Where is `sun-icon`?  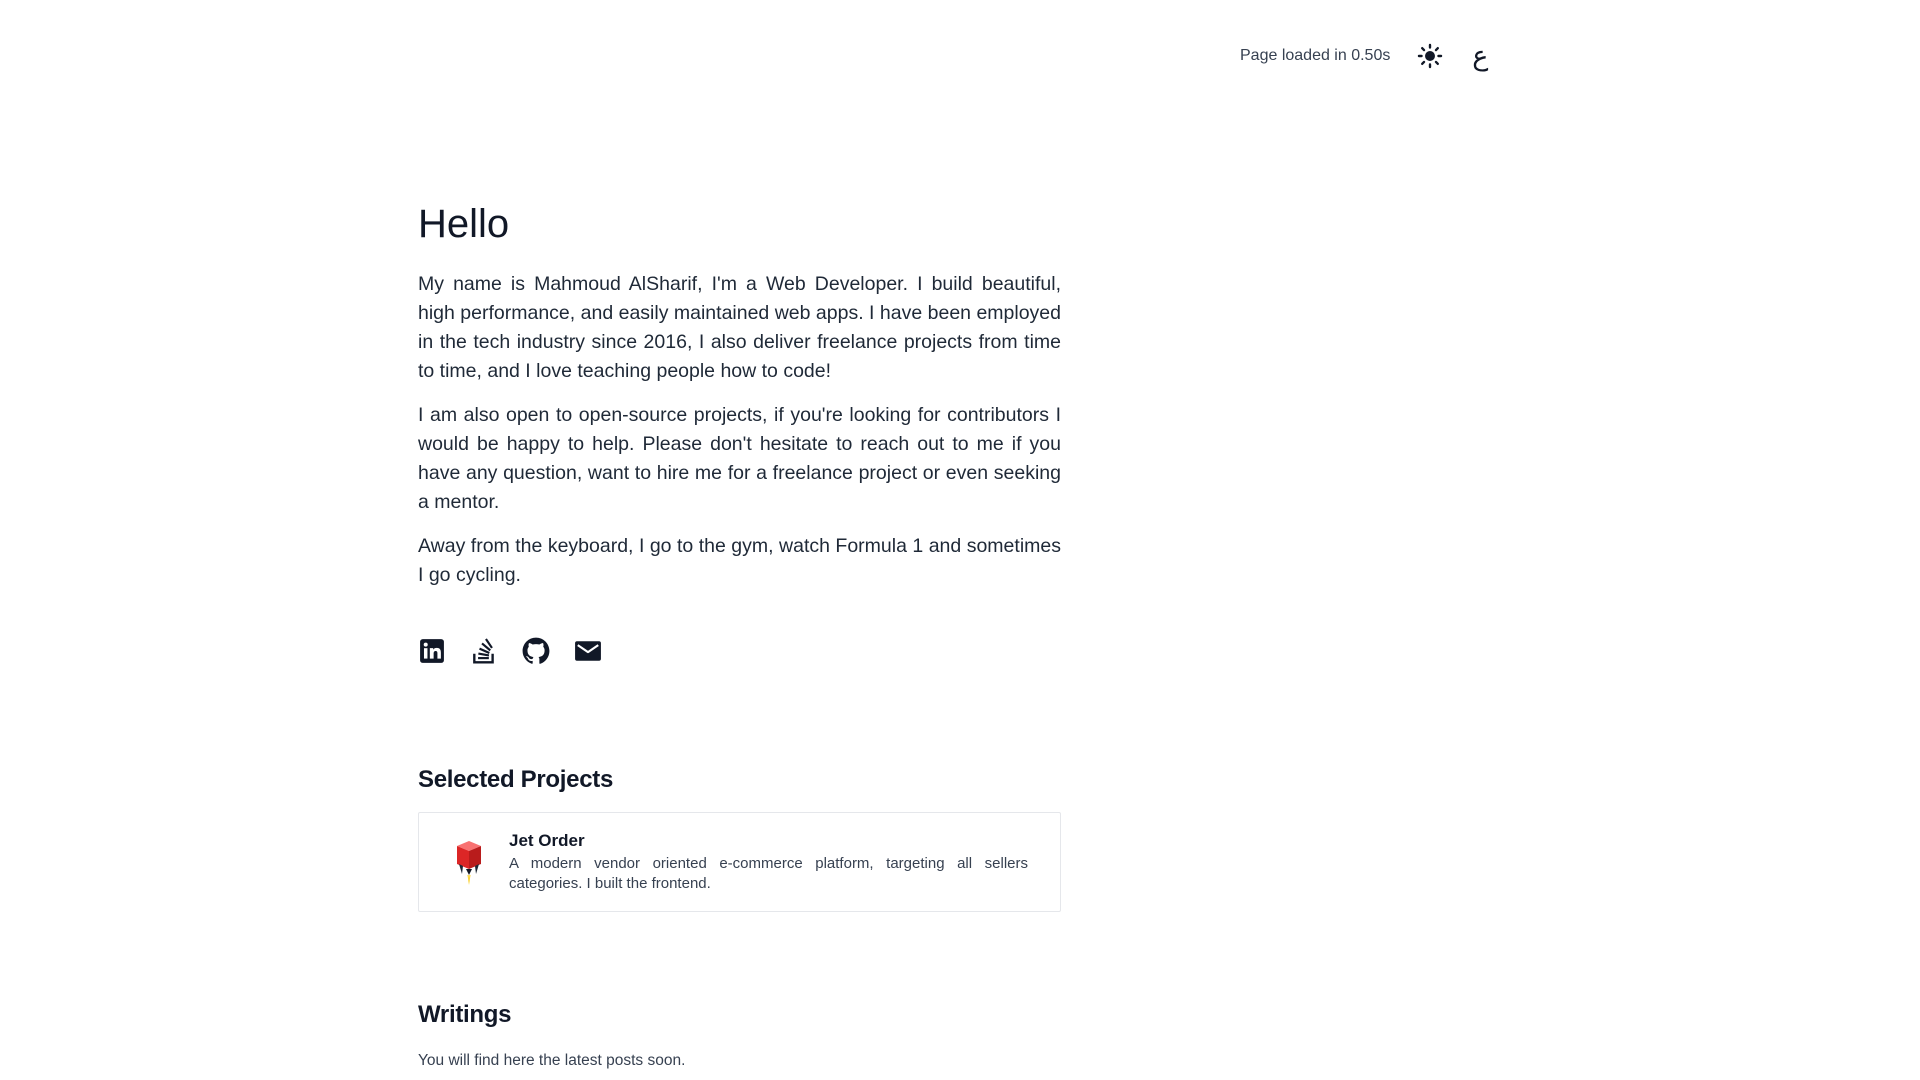
sun-icon is located at coordinates (1430, 56).